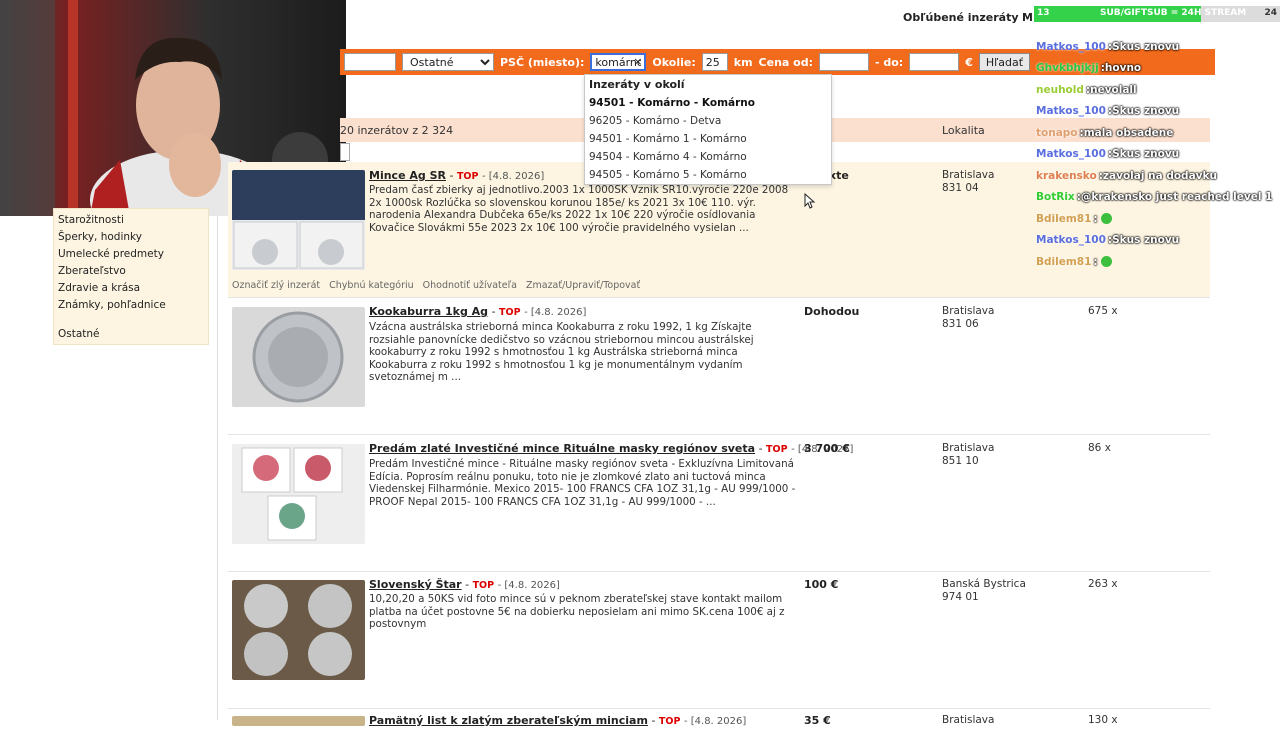 The height and width of the screenshot is (730, 1280). I want to click on rate-user-link: Ohodnotiť užívateľa, so click(470, 285).